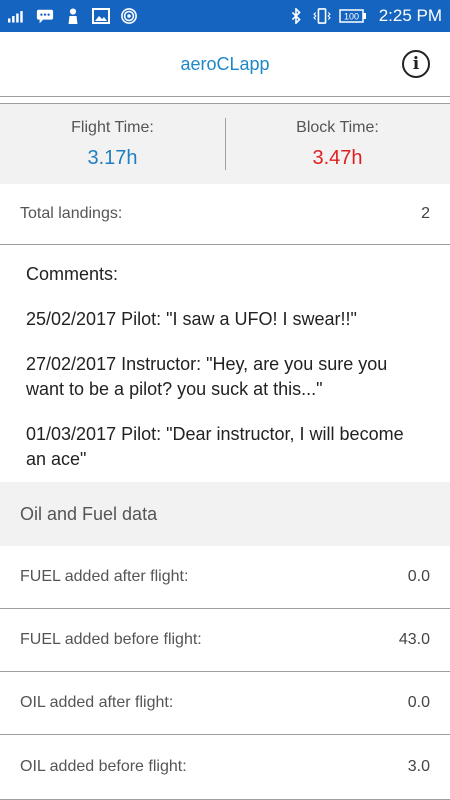 The width and height of the screenshot is (450, 800). I want to click on app-header: aeroCLapp i, so click(225, 64).